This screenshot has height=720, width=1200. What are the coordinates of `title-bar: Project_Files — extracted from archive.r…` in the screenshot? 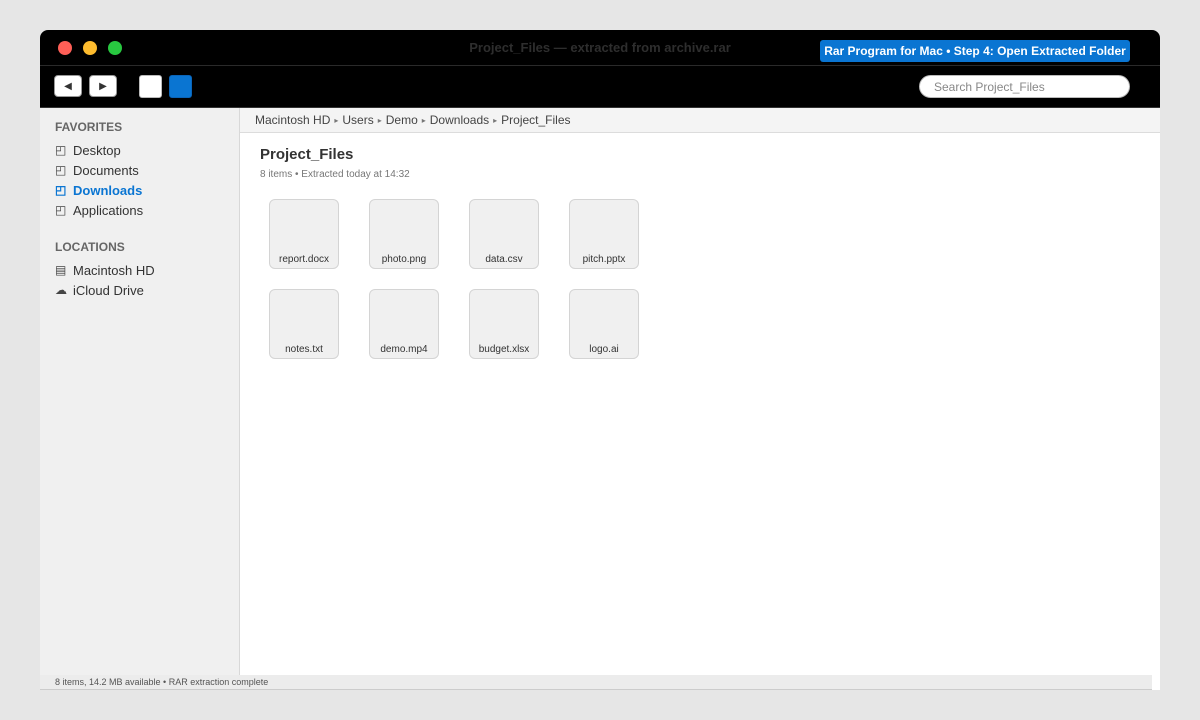 It's located at (600, 48).